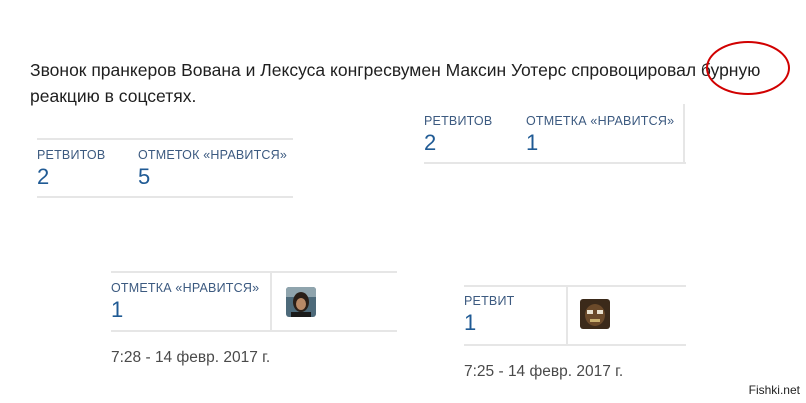 The image size is (806, 403). I want to click on watermark: Fishki.net, so click(774, 390).